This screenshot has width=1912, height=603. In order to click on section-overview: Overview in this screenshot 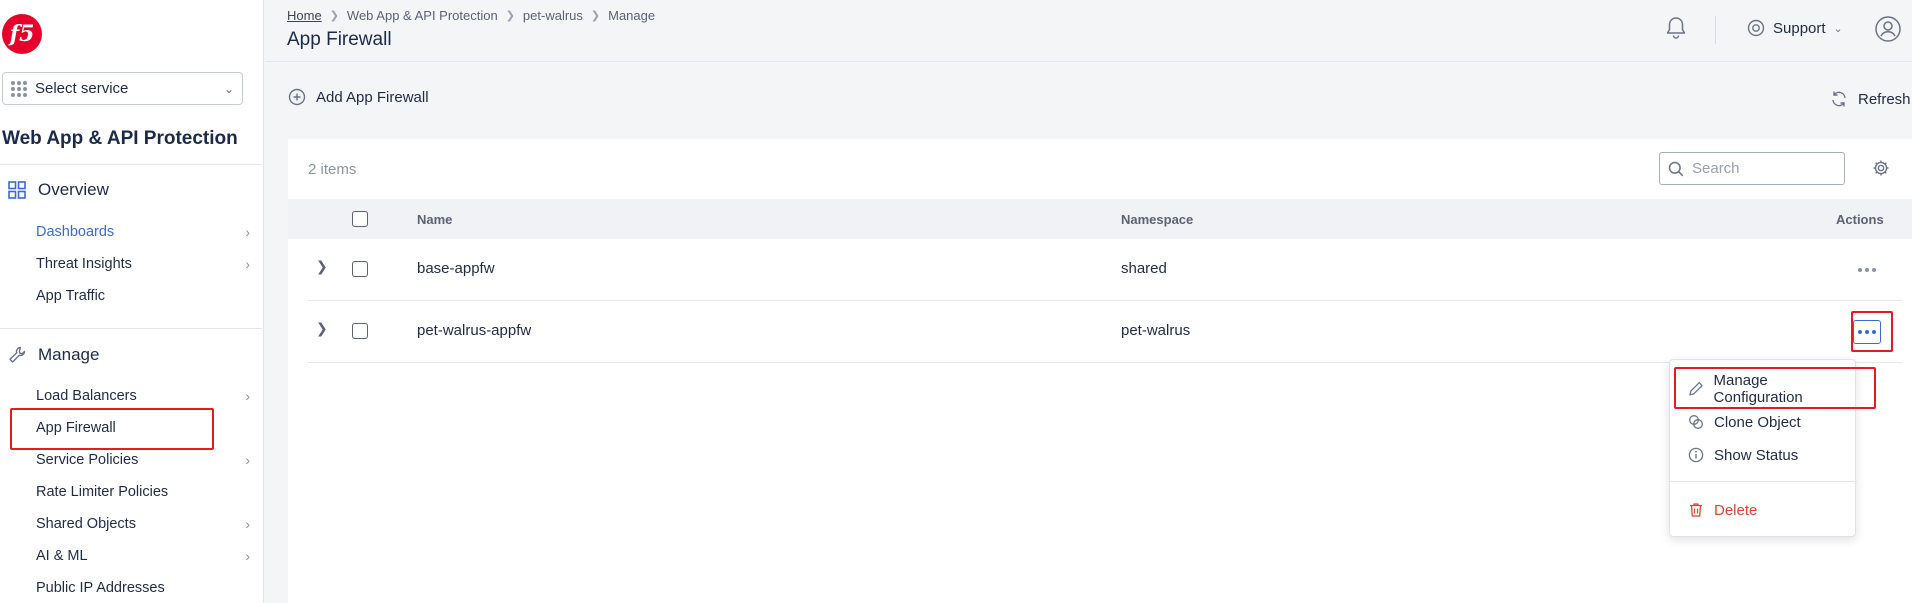, I will do `click(58, 190)`.